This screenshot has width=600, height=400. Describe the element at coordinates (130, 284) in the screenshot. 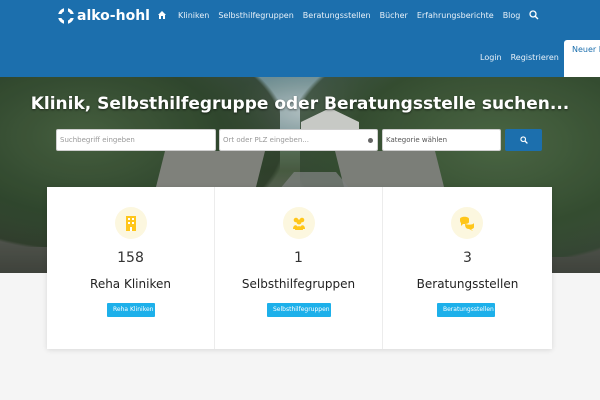

I see `card-title: Reha Kliniken` at that location.